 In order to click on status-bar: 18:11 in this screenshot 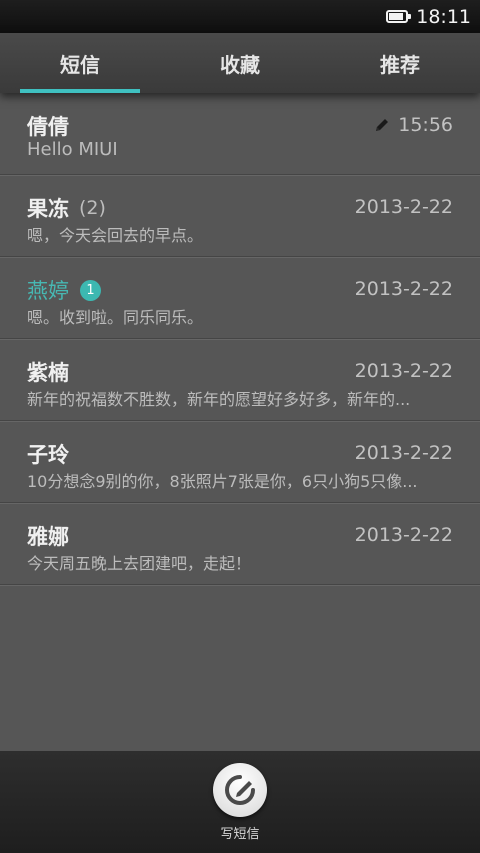, I will do `click(240, 16)`.